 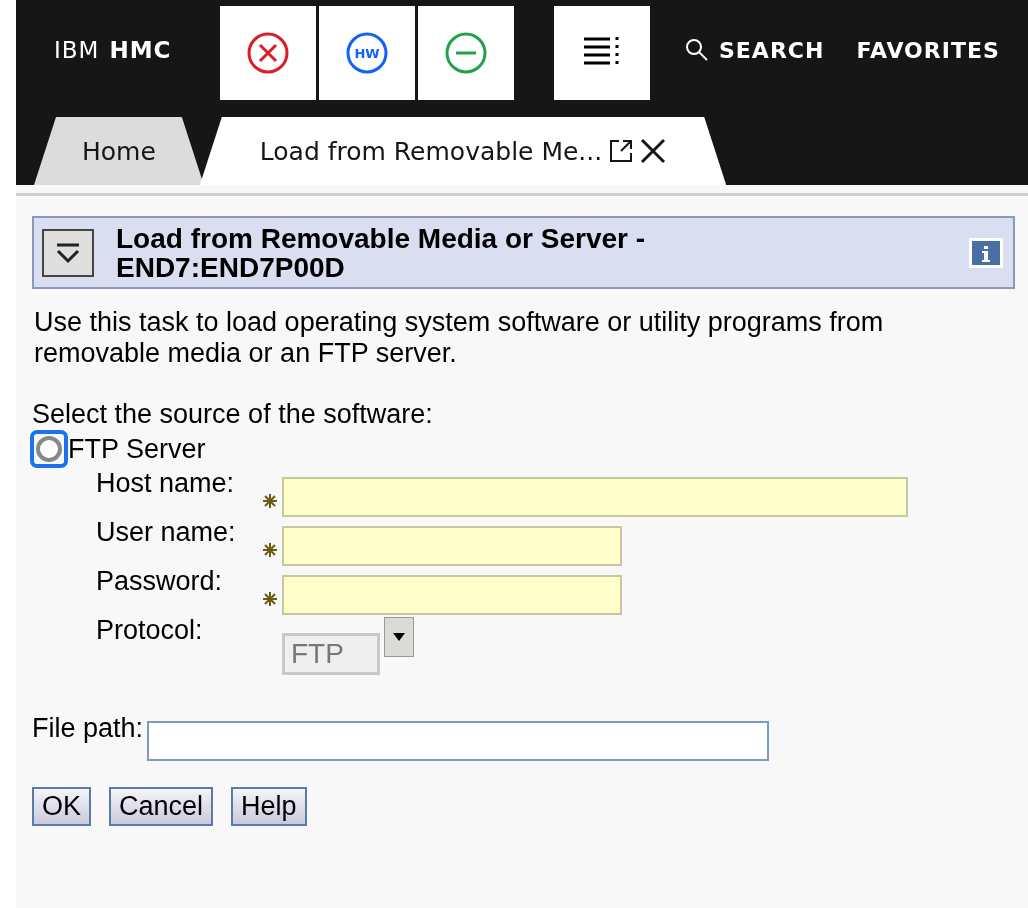 I want to click on tab-label: Home, so click(x=119, y=151).